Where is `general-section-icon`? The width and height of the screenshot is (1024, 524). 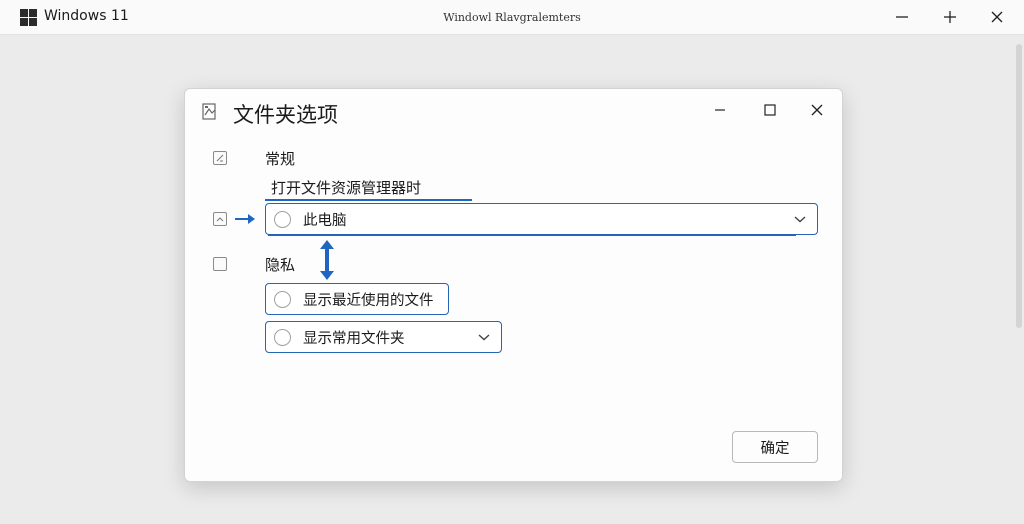 general-section-icon is located at coordinates (220, 158).